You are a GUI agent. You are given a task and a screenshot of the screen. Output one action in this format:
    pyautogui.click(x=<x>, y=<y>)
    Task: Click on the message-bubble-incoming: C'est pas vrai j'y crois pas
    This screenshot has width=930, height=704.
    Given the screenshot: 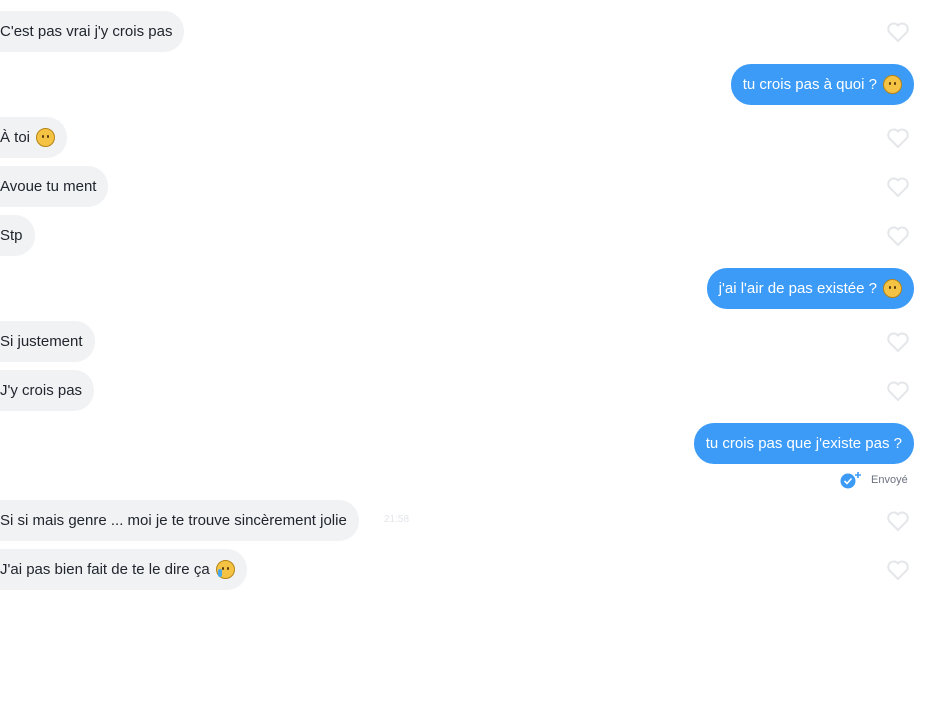 What is the action you would take?
    pyautogui.click(x=92, y=31)
    